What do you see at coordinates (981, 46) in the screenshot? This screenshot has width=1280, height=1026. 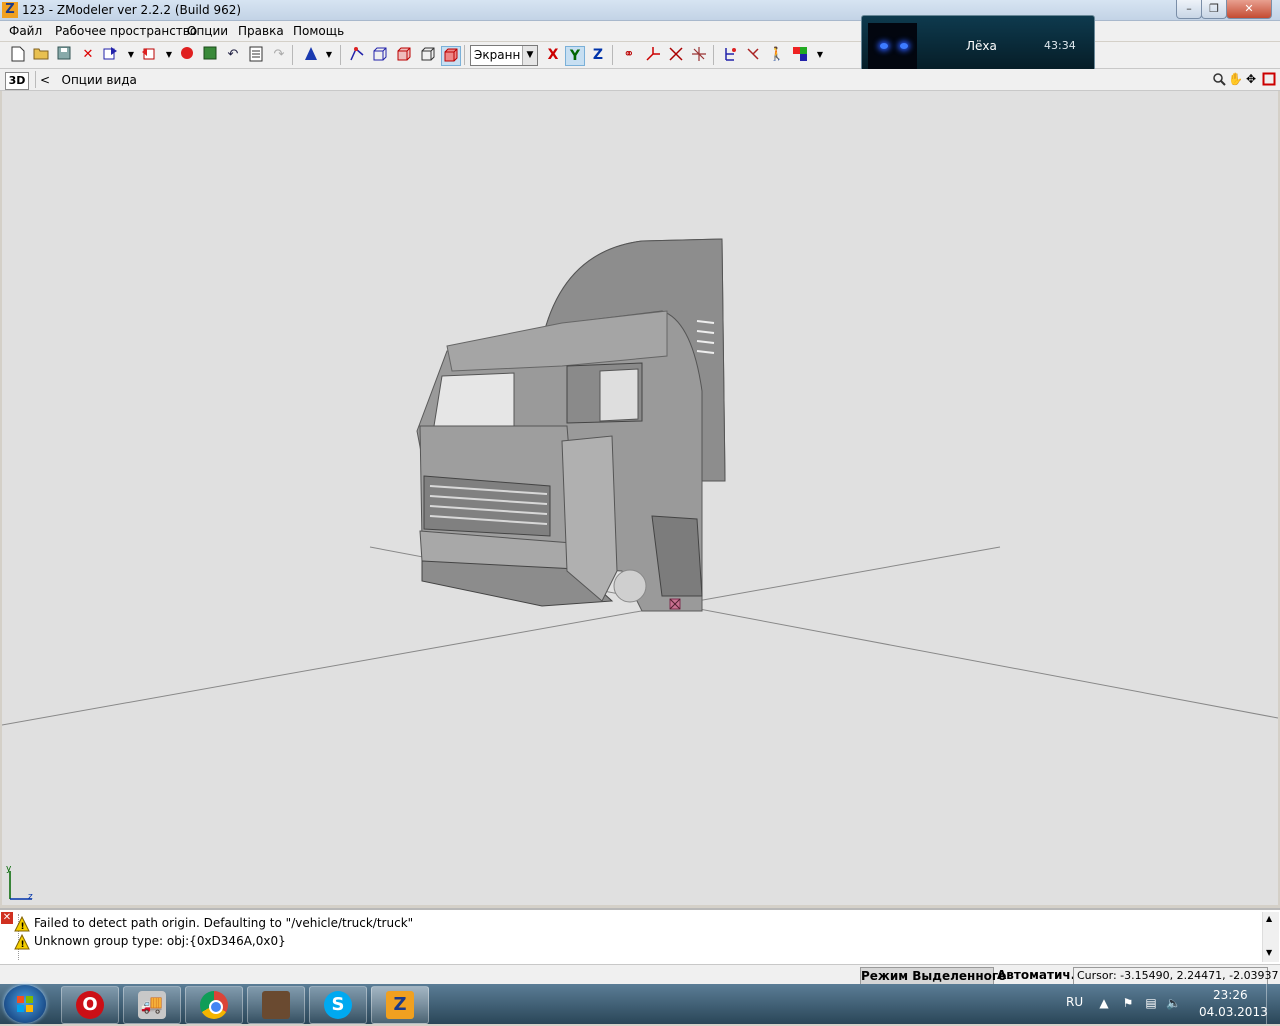 I see `notification-name: Лёха` at bounding box center [981, 46].